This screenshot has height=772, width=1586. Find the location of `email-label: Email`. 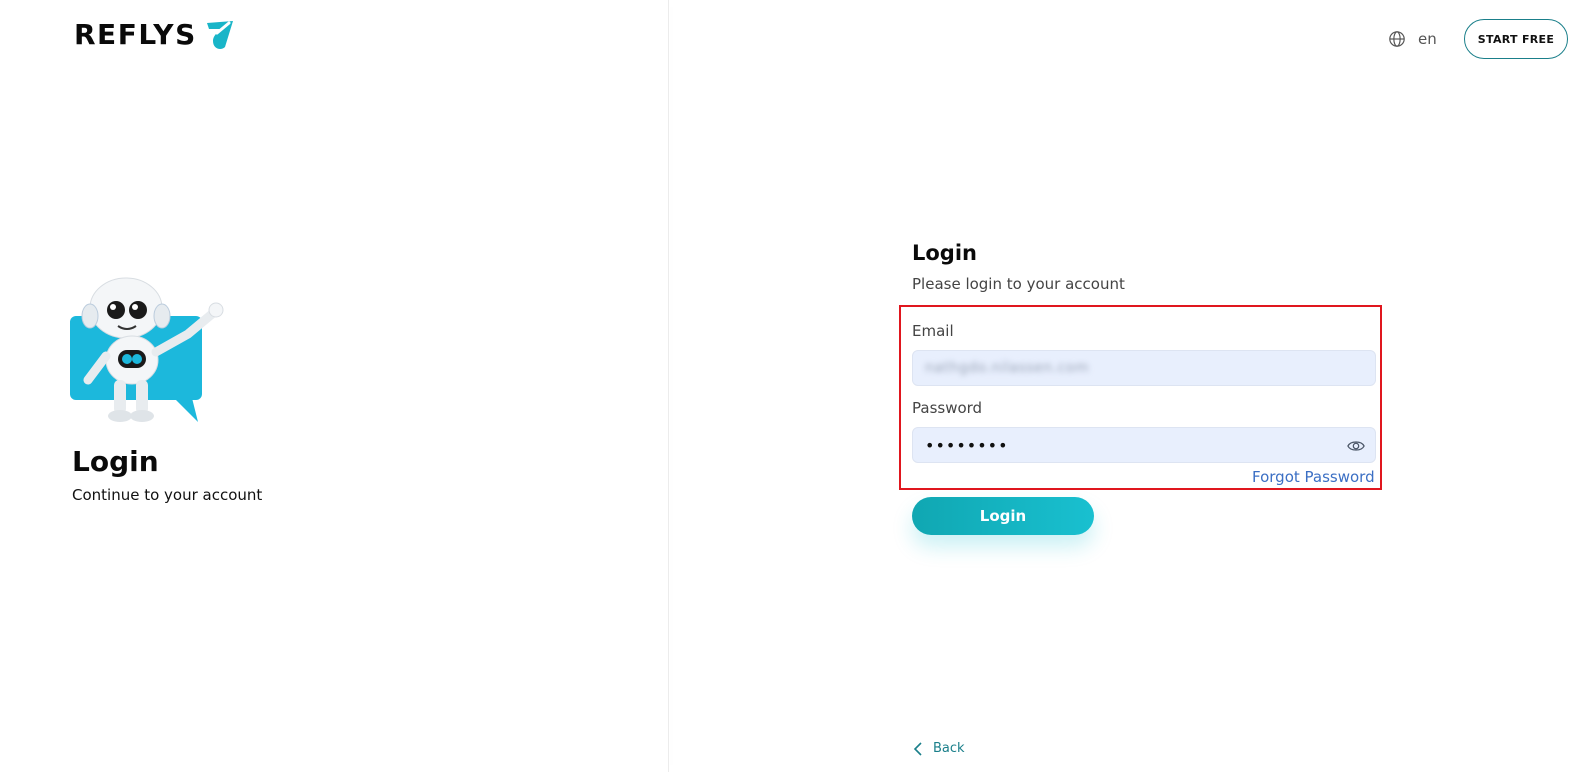

email-label: Email is located at coordinates (933, 331).